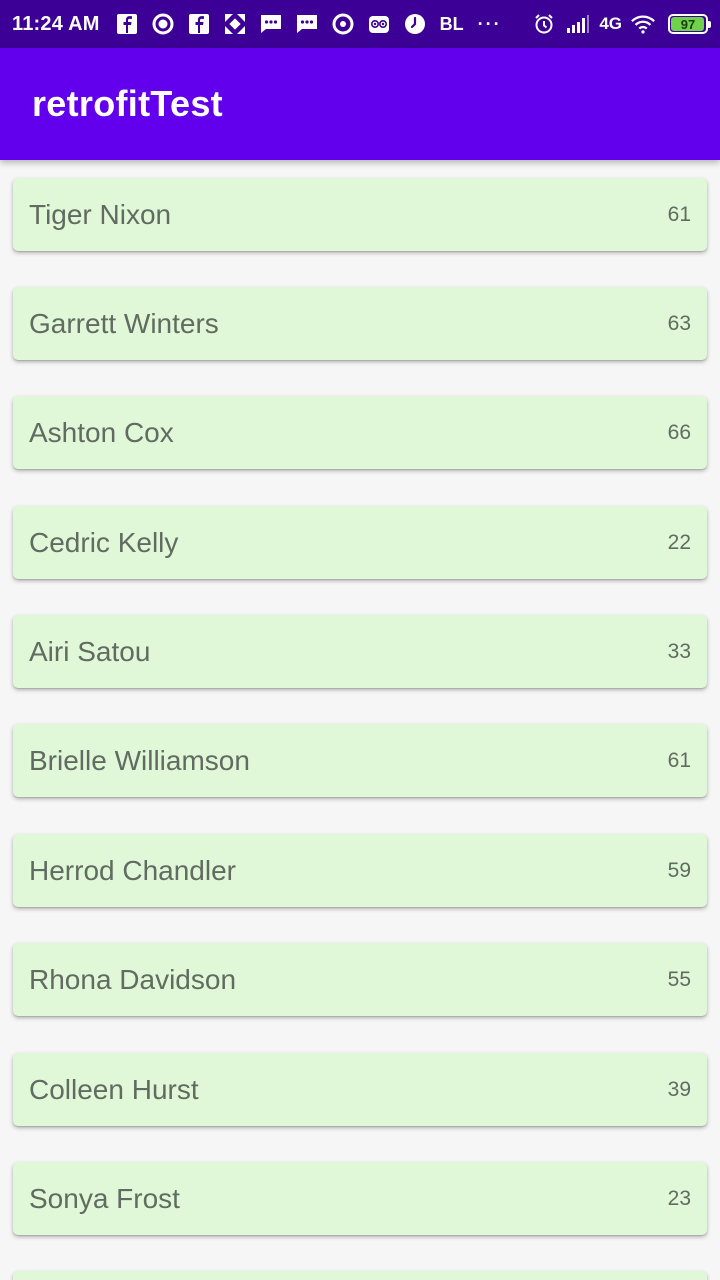  I want to click on battery-icon: 97, so click(689, 24).